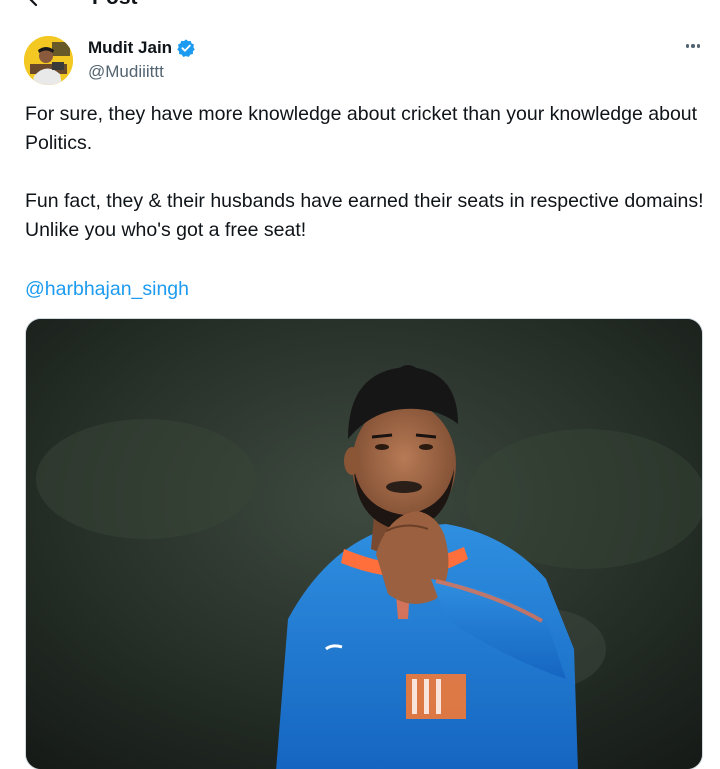 The height and width of the screenshot is (769, 720). What do you see at coordinates (186, 48) in the screenshot?
I see `verified-badge-icon` at bounding box center [186, 48].